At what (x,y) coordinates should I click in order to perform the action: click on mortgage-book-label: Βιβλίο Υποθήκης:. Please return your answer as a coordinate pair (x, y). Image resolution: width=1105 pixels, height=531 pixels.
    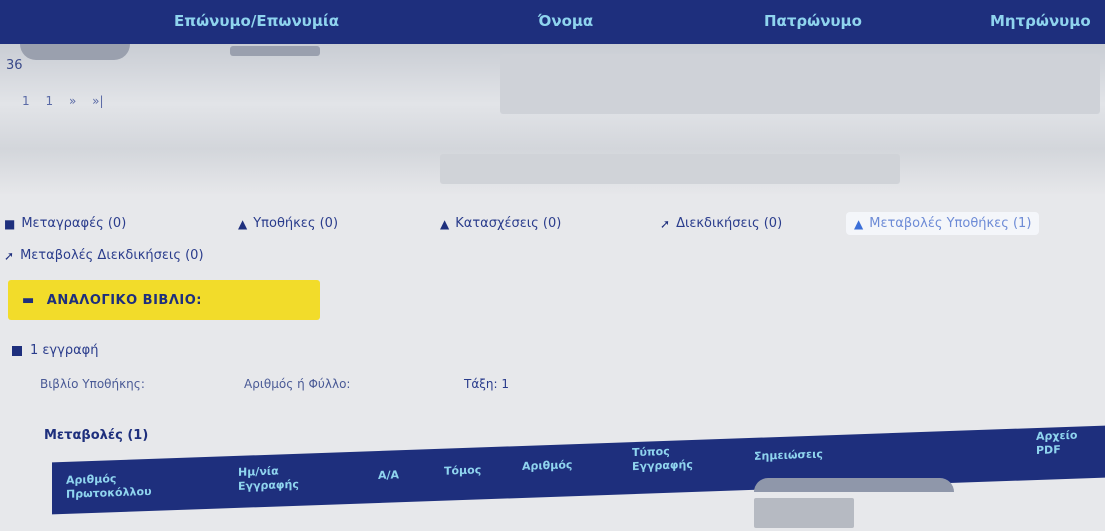
    Looking at the image, I should click on (92, 384).